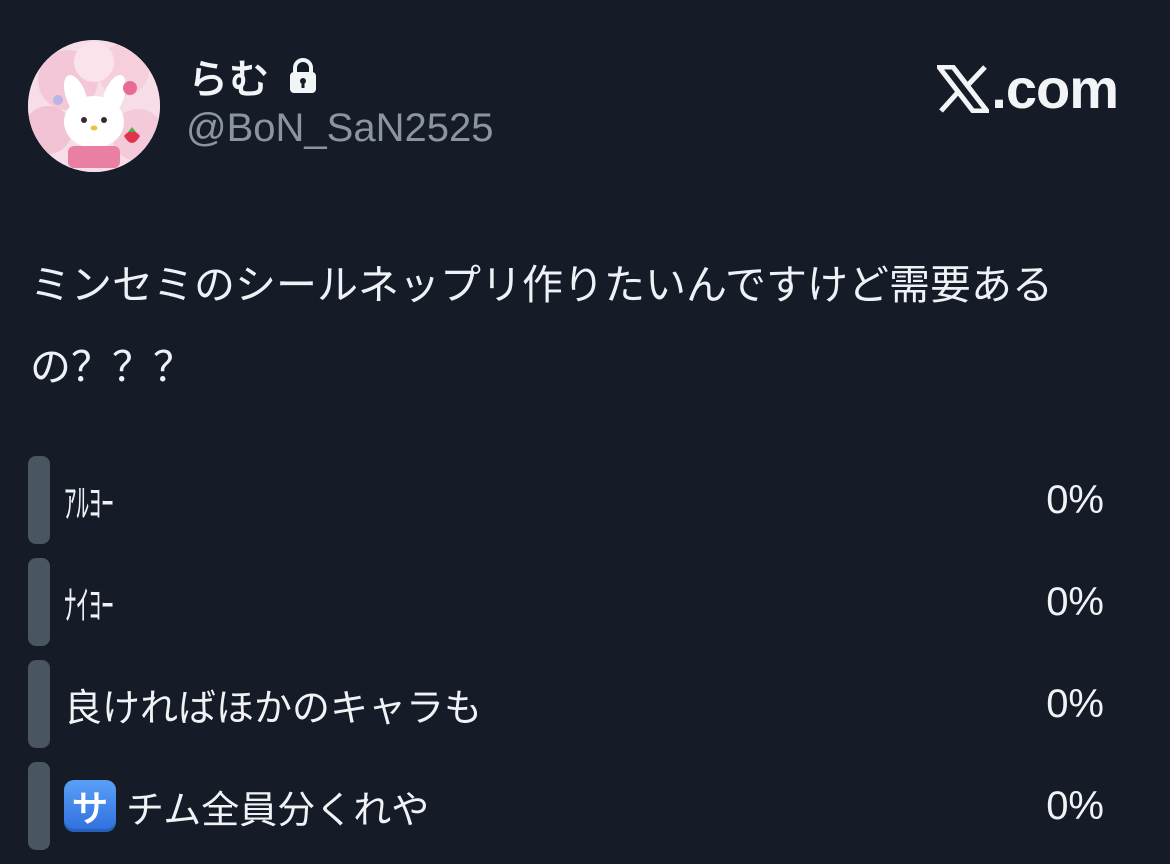  What do you see at coordinates (89, 504) in the screenshot?
I see `poll-option-label: ｱﾙﾖｰ` at bounding box center [89, 504].